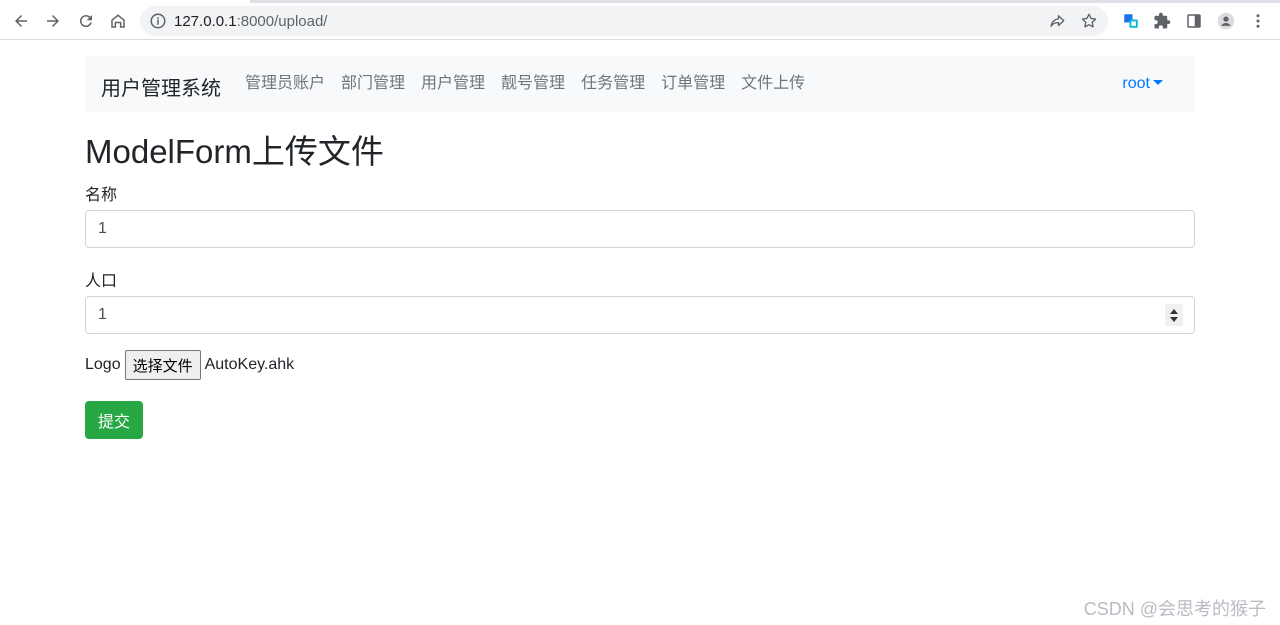 This screenshot has width=1280, height=625. What do you see at coordinates (640, 229) in the screenshot?
I see `name-input` at bounding box center [640, 229].